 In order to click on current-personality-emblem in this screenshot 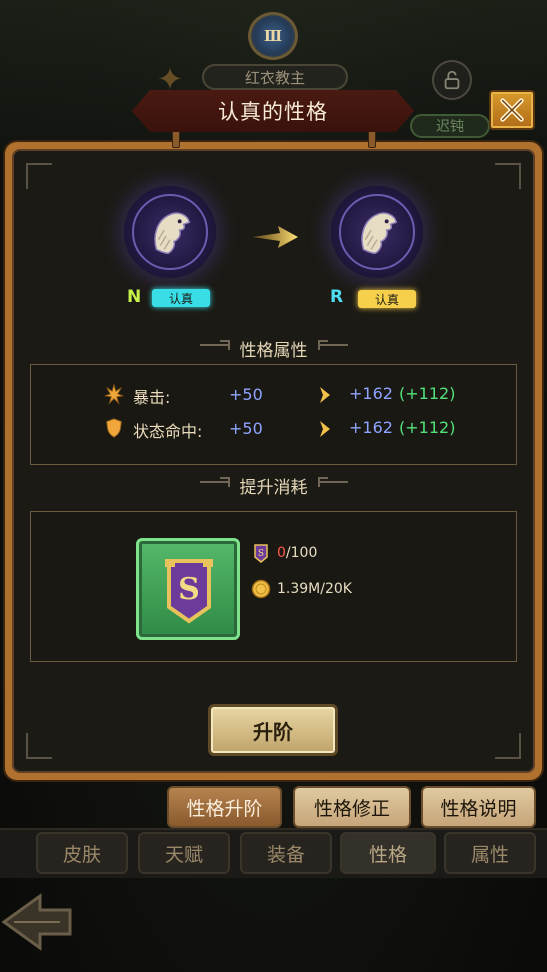, I will do `click(170, 232)`.